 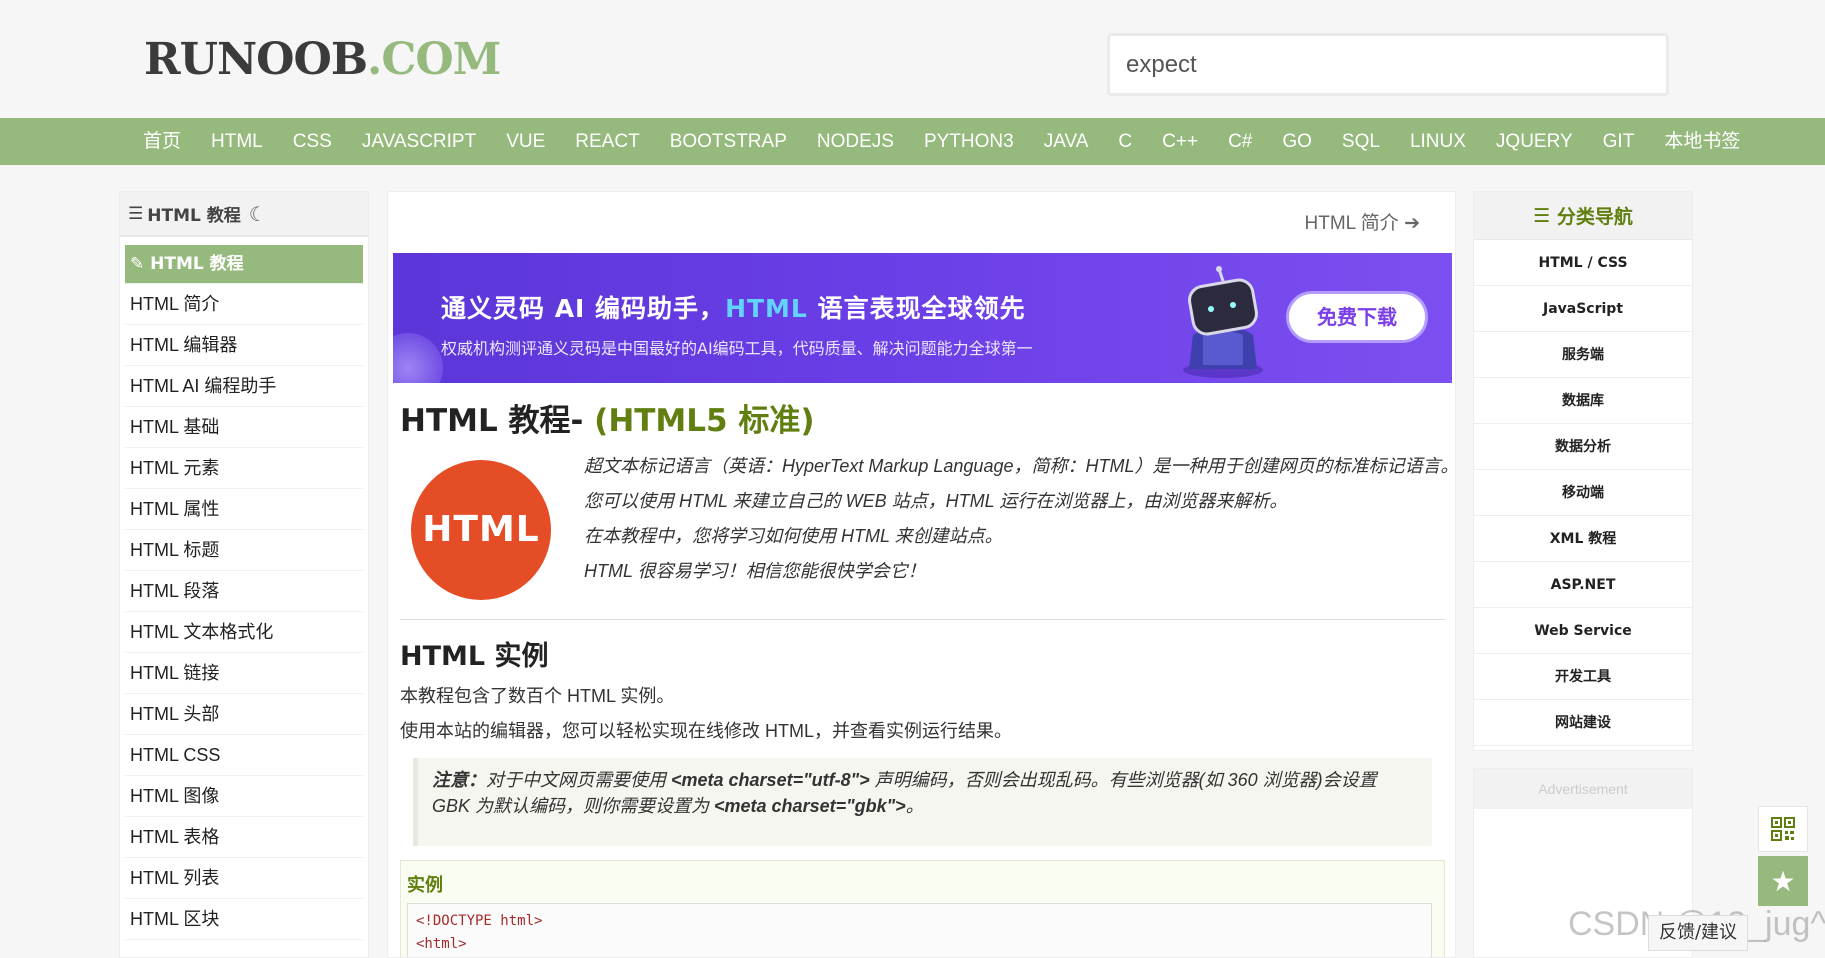 I want to click on next-page-link: HTML 简介 ➔, so click(x=1363, y=221).